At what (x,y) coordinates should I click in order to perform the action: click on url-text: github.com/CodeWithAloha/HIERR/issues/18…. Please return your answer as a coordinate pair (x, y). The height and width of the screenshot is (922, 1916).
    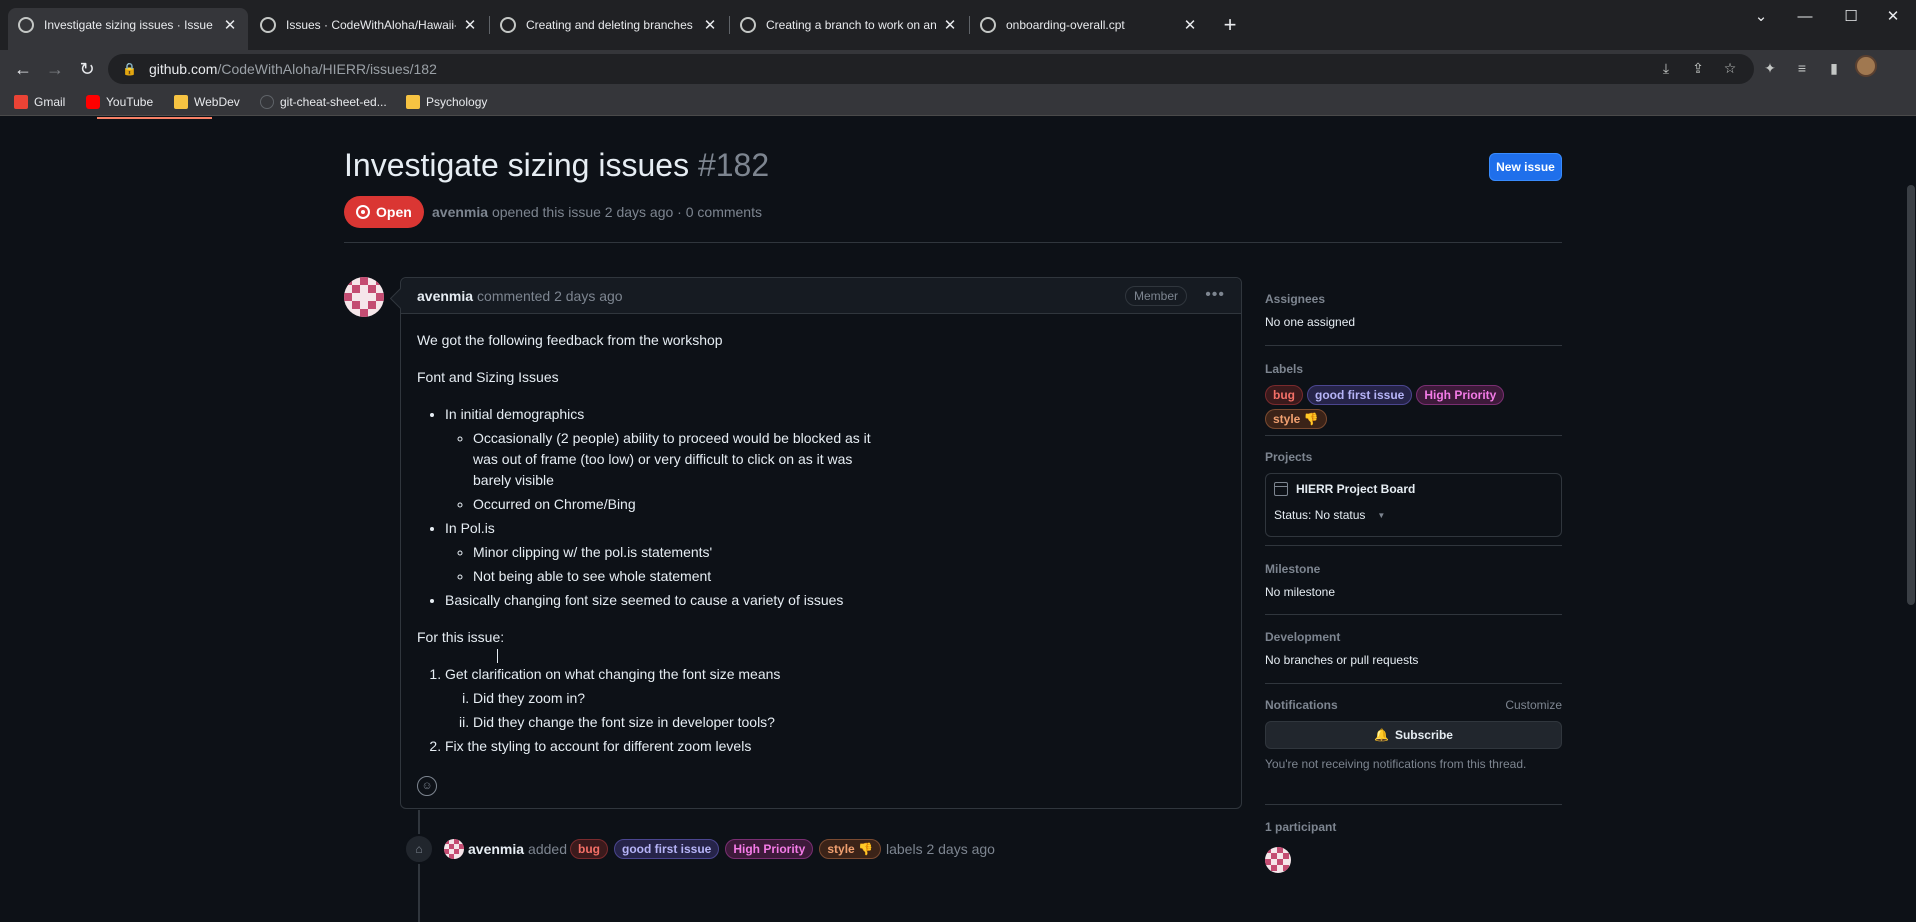
    Looking at the image, I should click on (293, 69).